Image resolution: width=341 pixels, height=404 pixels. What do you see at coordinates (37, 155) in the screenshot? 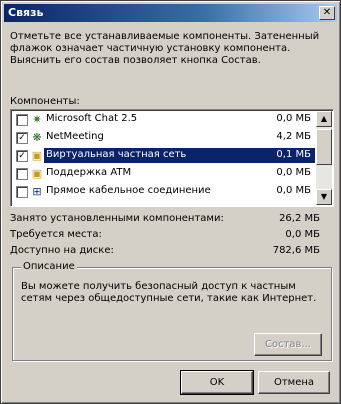
I see `vpn-icon: ▣` at bounding box center [37, 155].